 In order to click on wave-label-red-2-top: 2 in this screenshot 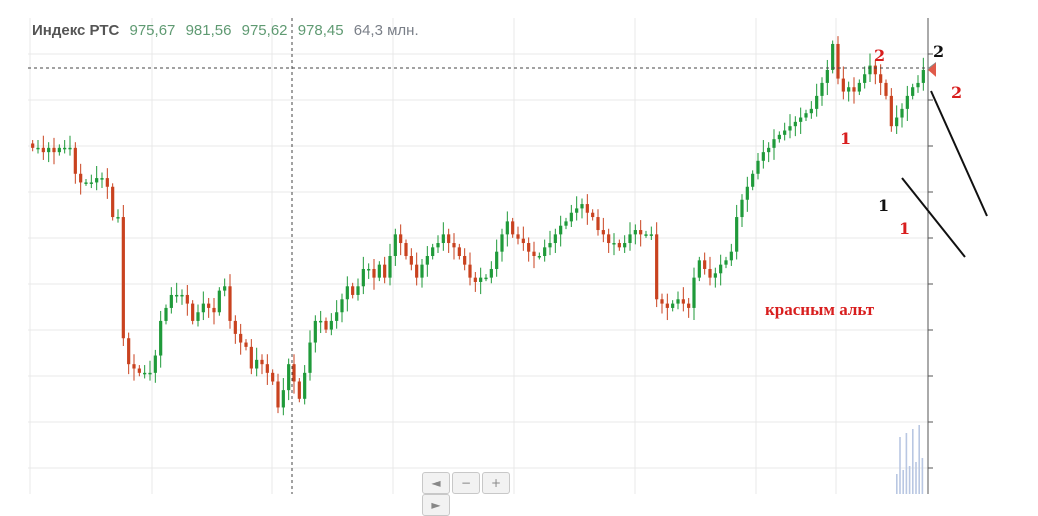, I will do `click(880, 55)`.